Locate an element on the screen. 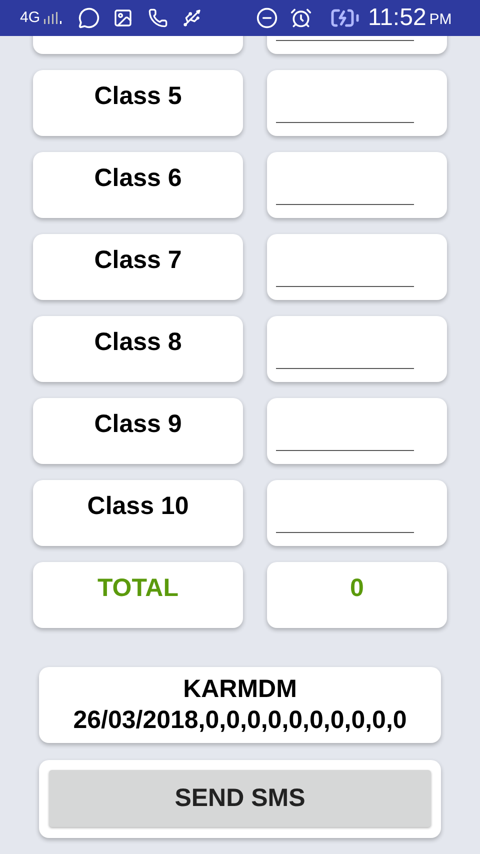  class-label: Class 5 is located at coordinates (138, 96).